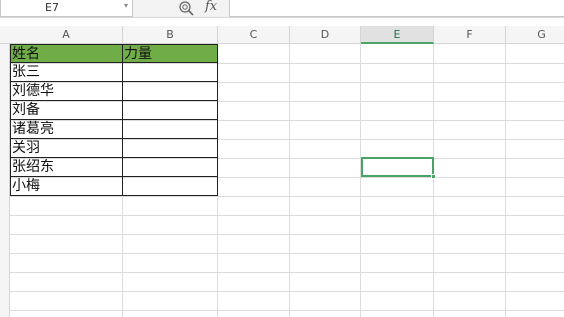  Describe the element at coordinates (211, 7) in the screenshot. I see `fx-icon: fx` at that location.